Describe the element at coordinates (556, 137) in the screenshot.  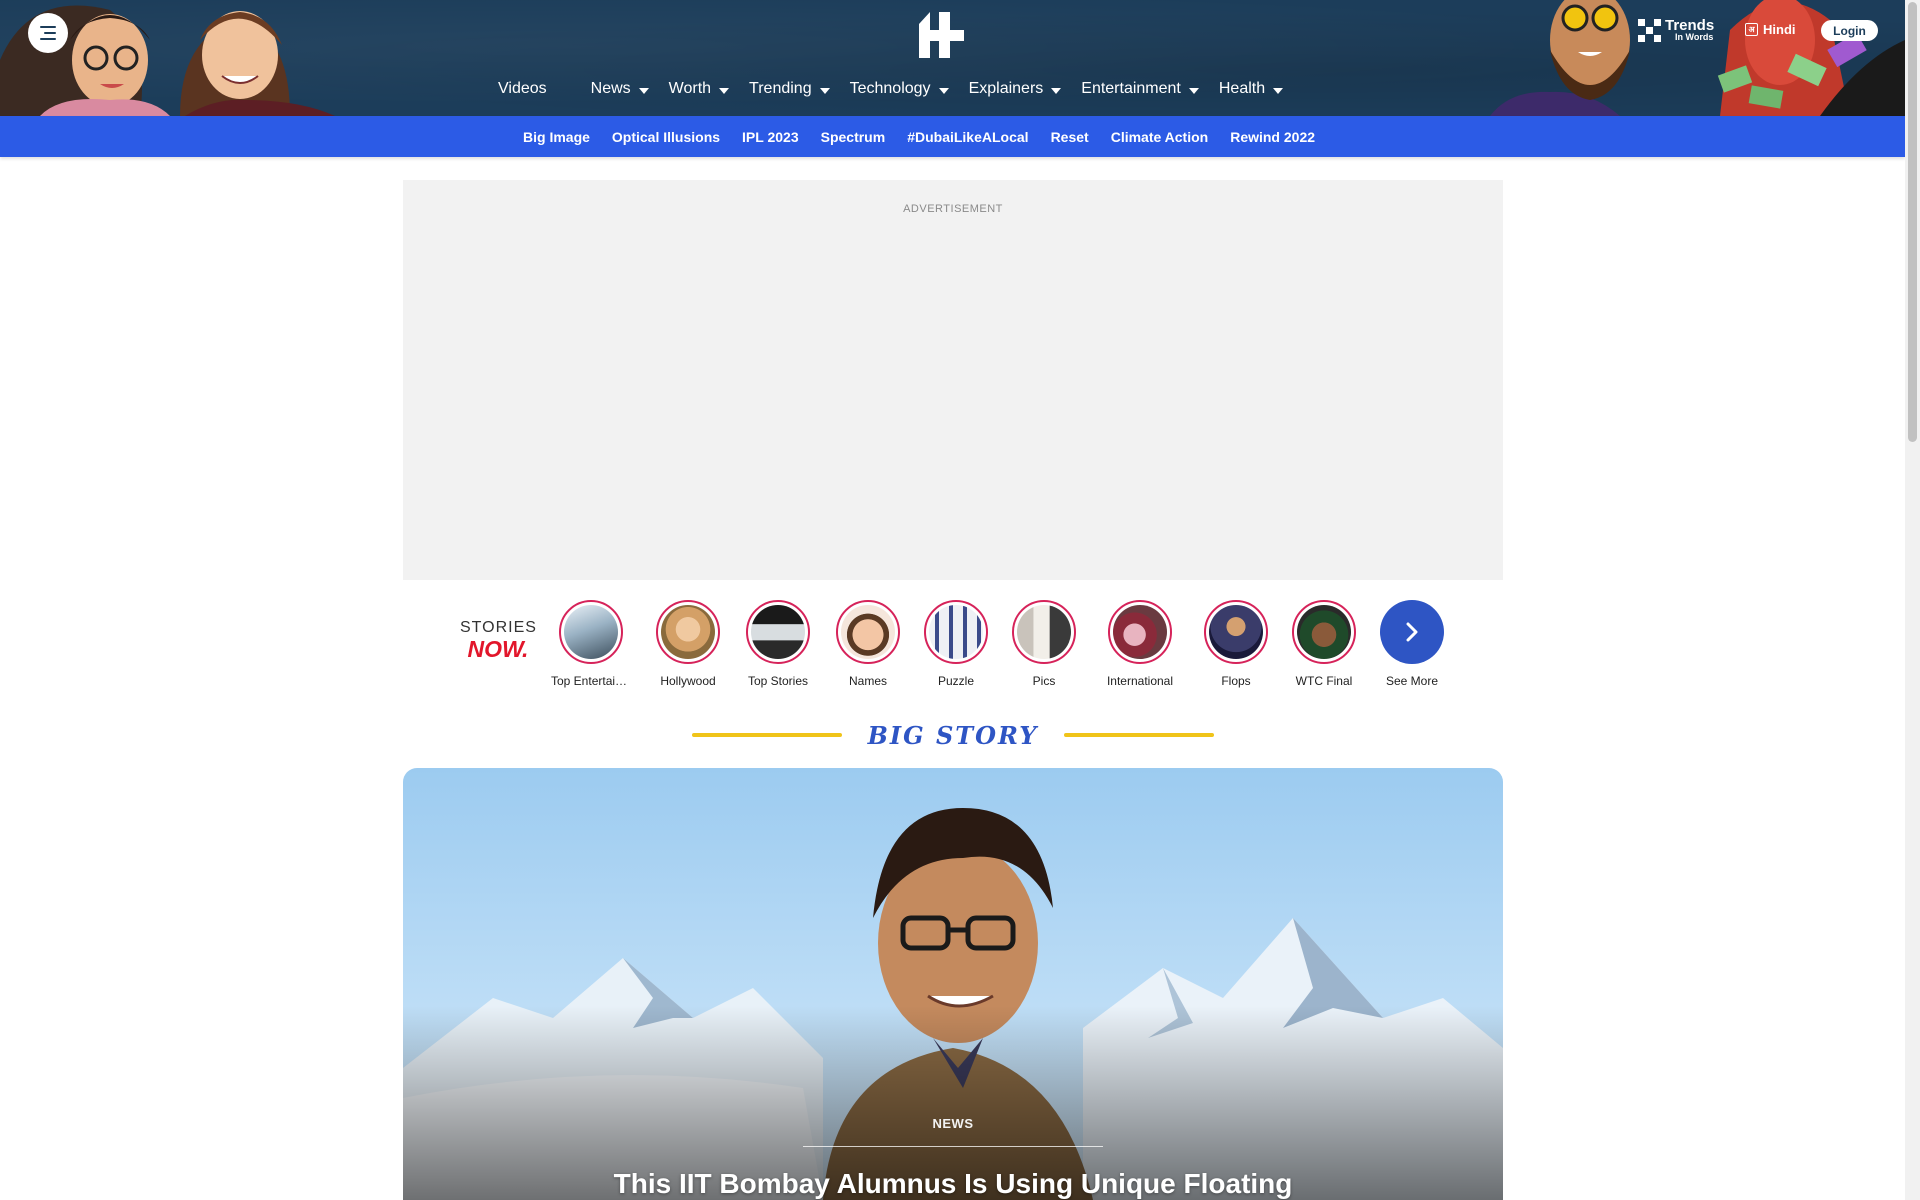
I see `subnav-big-image: Big Image` at that location.